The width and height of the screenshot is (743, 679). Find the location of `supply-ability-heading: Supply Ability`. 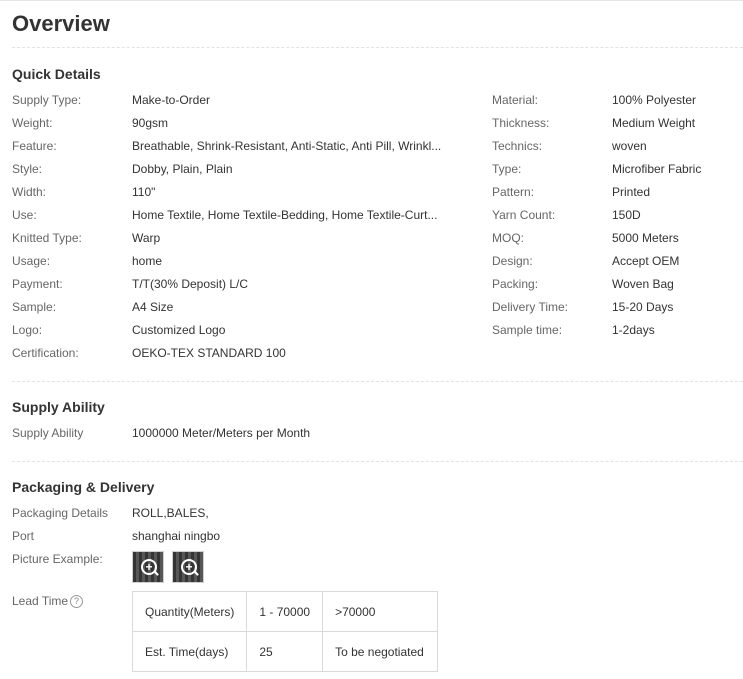

supply-ability-heading: Supply Ability is located at coordinates (58, 407).